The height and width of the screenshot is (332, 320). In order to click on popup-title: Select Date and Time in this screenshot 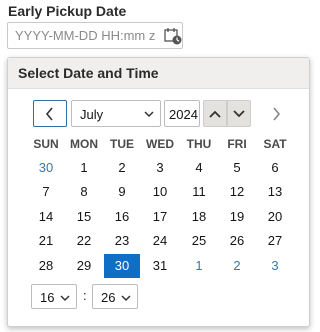, I will do `click(88, 73)`.